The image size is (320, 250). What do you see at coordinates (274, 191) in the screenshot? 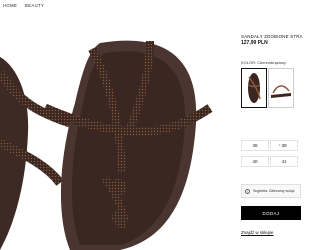
I see `size-suggestion-text: Sugestia: Zalecamy wziąć` at bounding box center [274, 191].